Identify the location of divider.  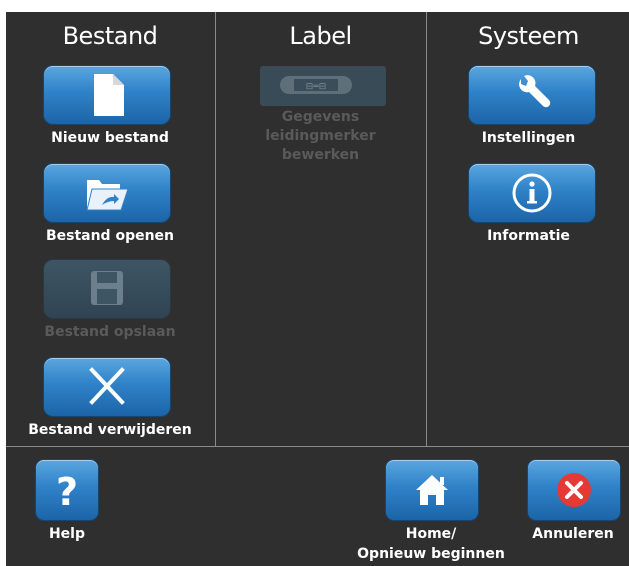
(317, 446).